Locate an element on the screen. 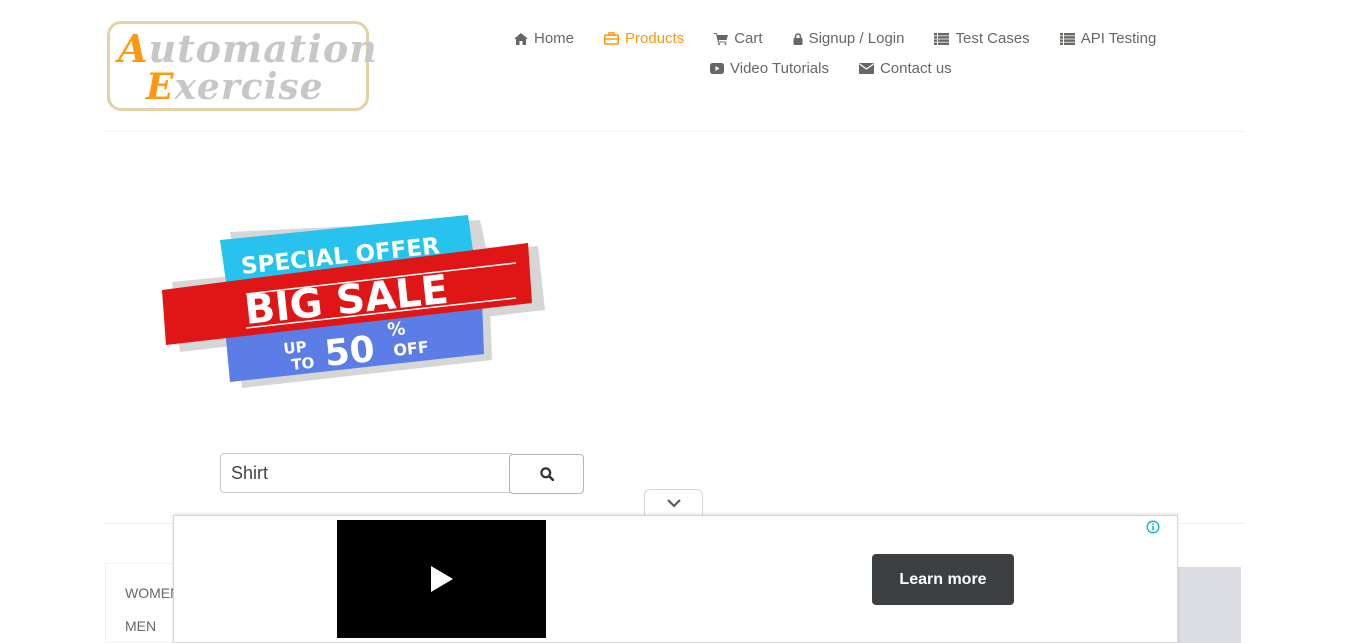 The width and height of the screenshot is (1366, 643). sale-banner: SPECIAL OFFER BIG SALE UP TO 50 % OFF is located at coordinates (353, 301).